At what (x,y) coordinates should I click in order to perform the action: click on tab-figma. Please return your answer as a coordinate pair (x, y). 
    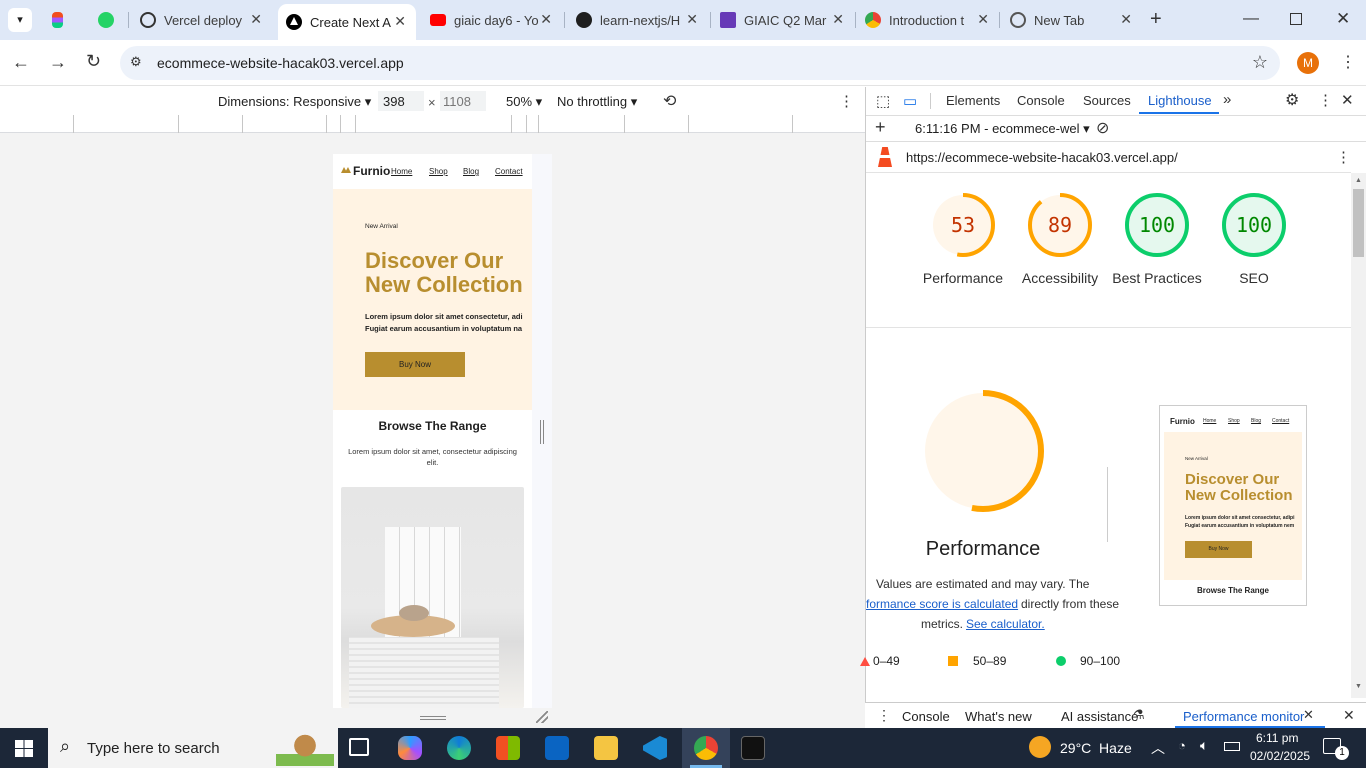
    Looking at the image, I should click on (63, 20).